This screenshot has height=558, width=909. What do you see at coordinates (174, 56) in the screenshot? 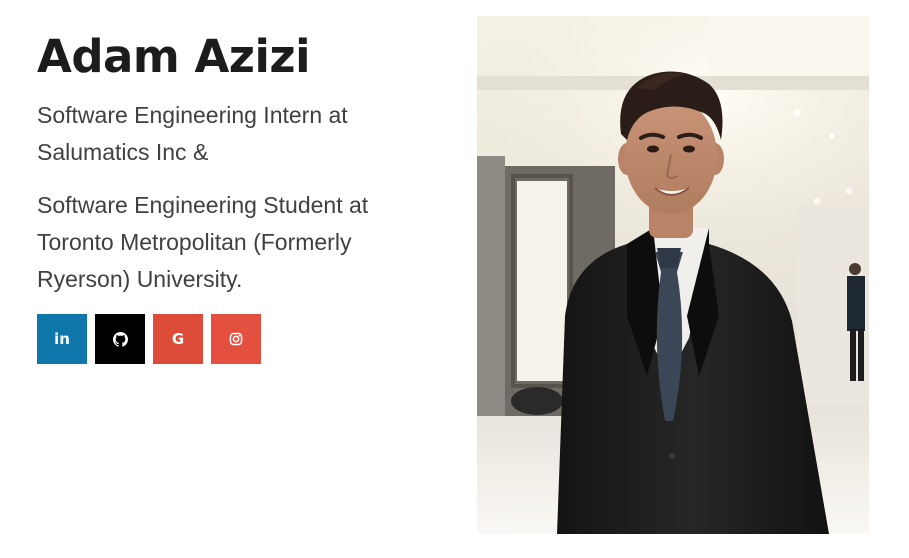
I see `profile-name: Adam Azizi` at bounding box center [174, 56].